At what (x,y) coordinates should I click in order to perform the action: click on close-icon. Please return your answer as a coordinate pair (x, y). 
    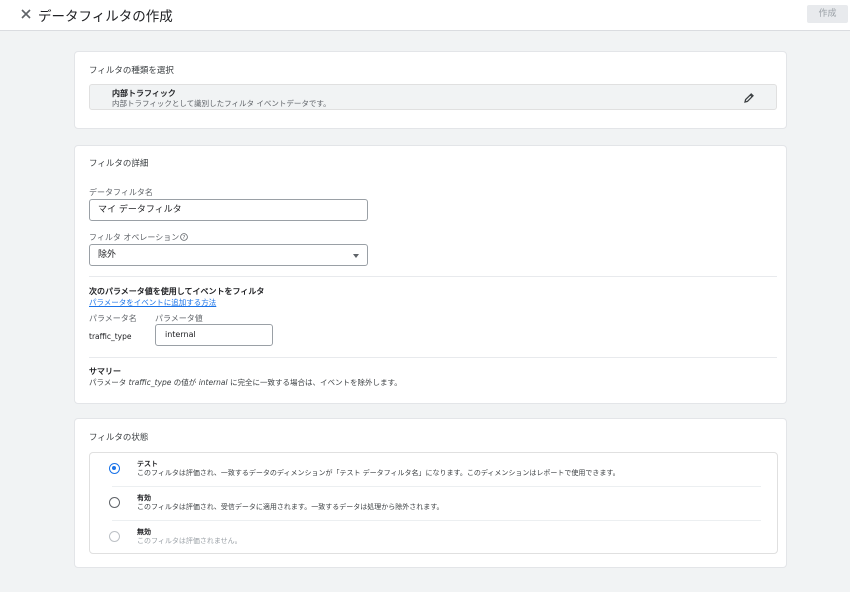
    Looking at the image, I should click on (26, 14).